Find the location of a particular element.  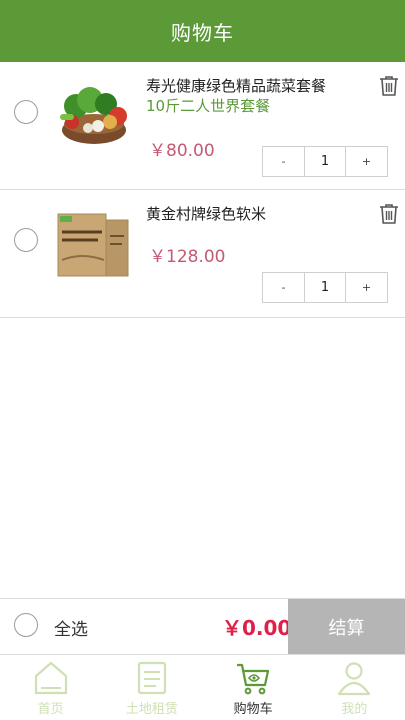

cart-icon is located at coordinates (253, 679).